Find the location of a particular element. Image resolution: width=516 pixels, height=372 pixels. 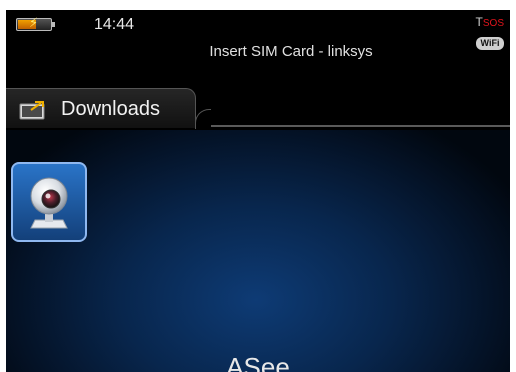

sos-label: SOS is located at coordinates (493, 23).